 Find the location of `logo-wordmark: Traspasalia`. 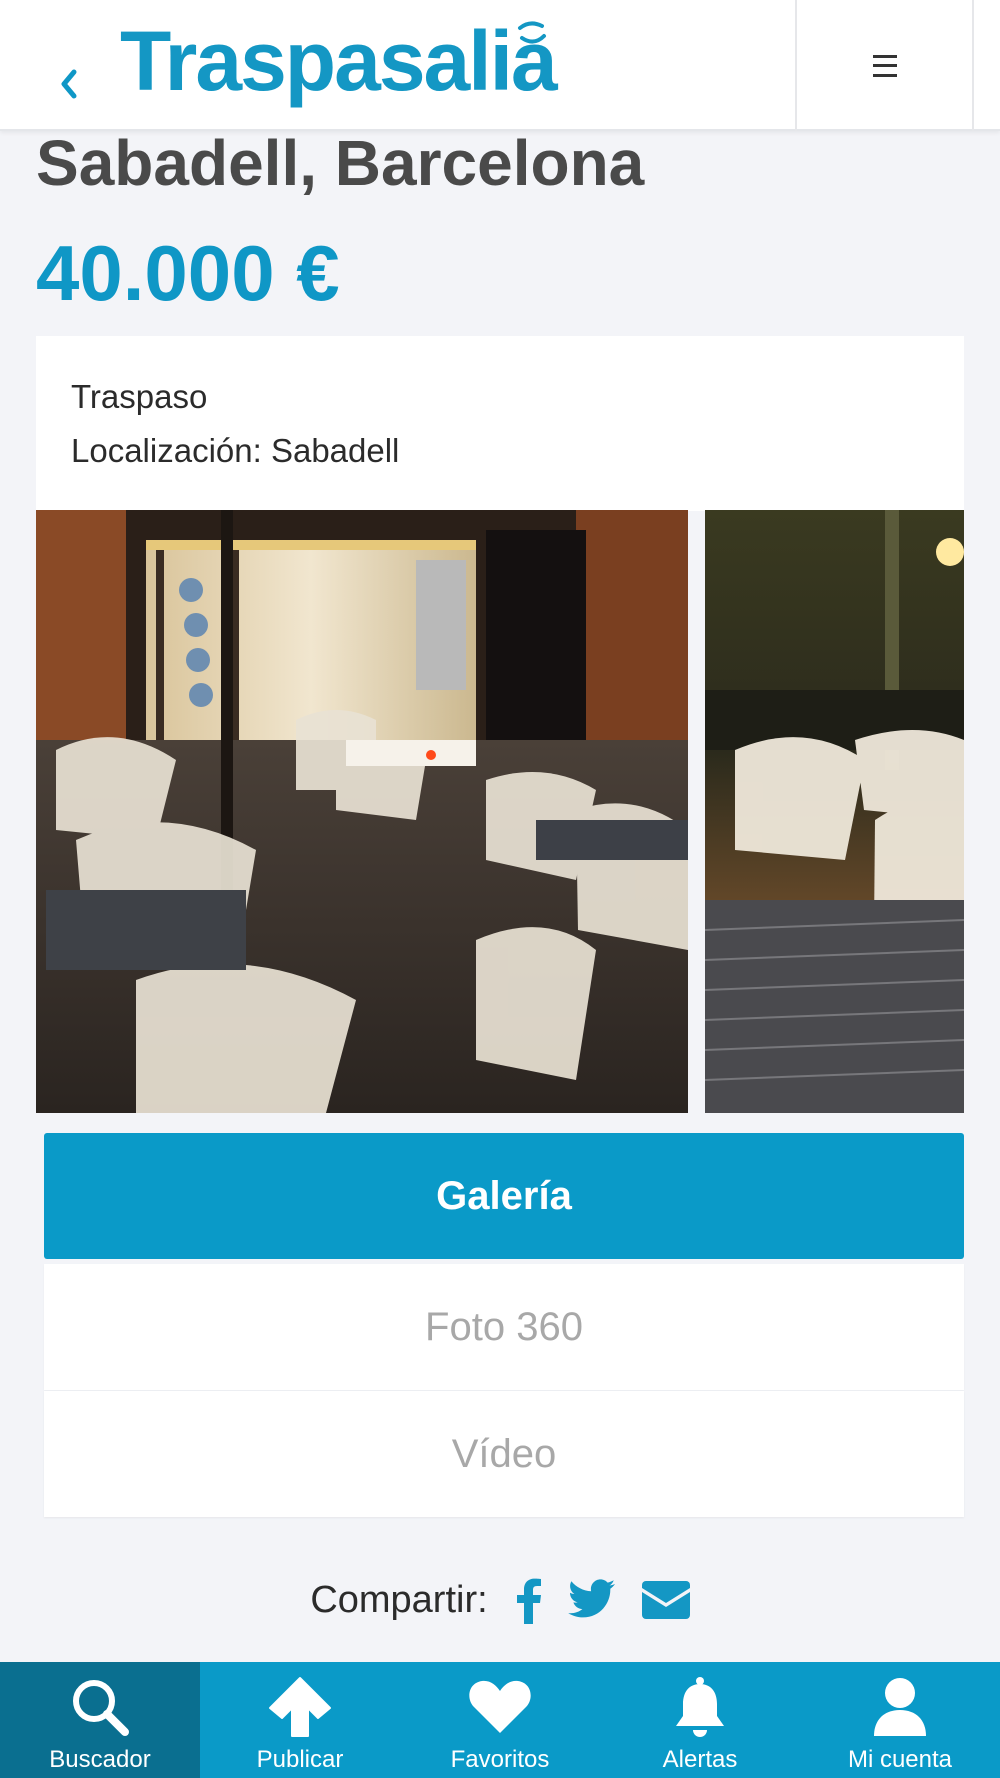

logo-wordmark: Traspasalia is located at coordinates (339, 61).